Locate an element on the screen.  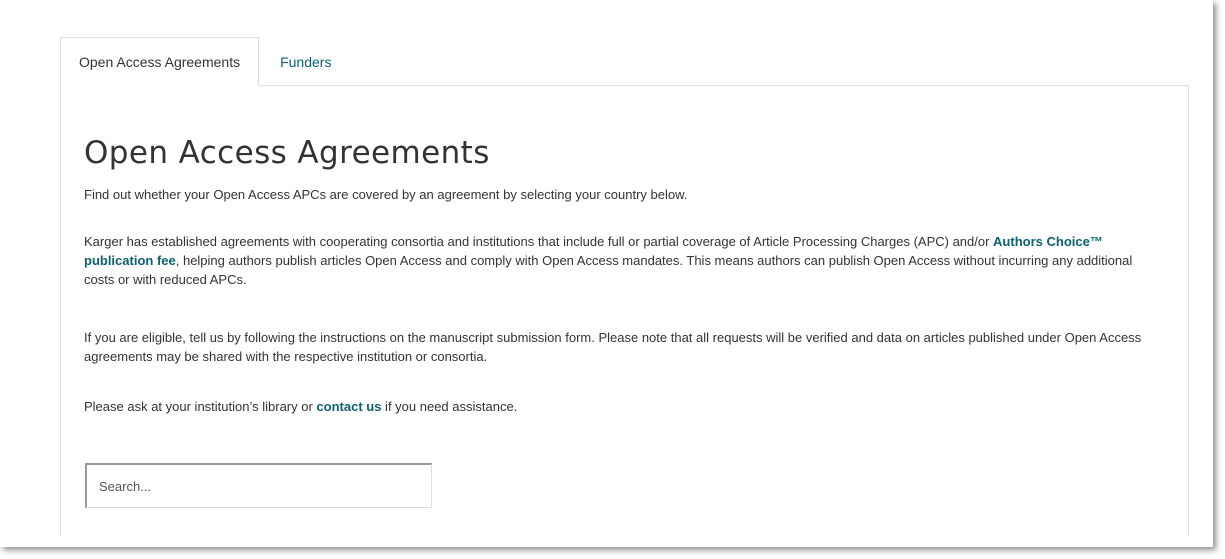
tab-funders: Funders is located at coordinates (304, 61).